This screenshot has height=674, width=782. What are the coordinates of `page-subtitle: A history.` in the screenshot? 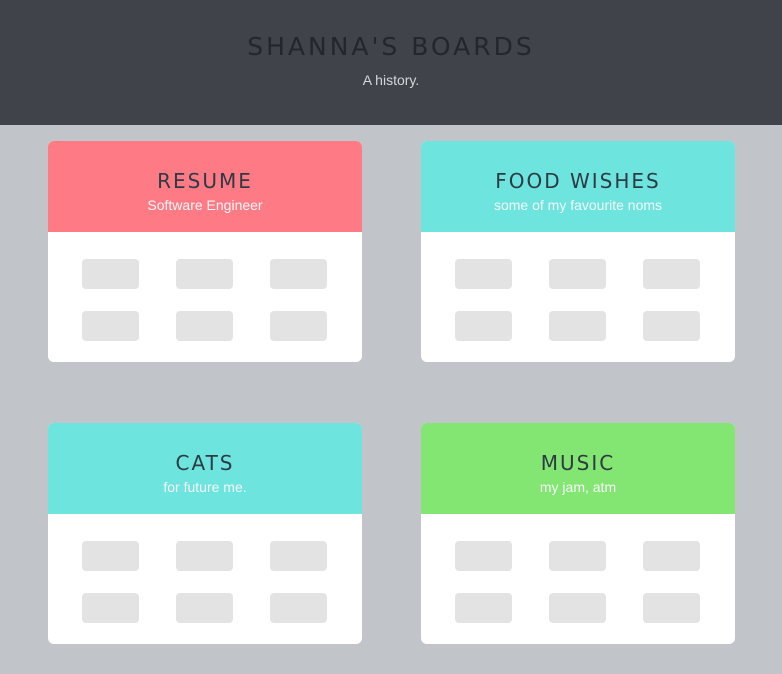 It's located at (391, 80).